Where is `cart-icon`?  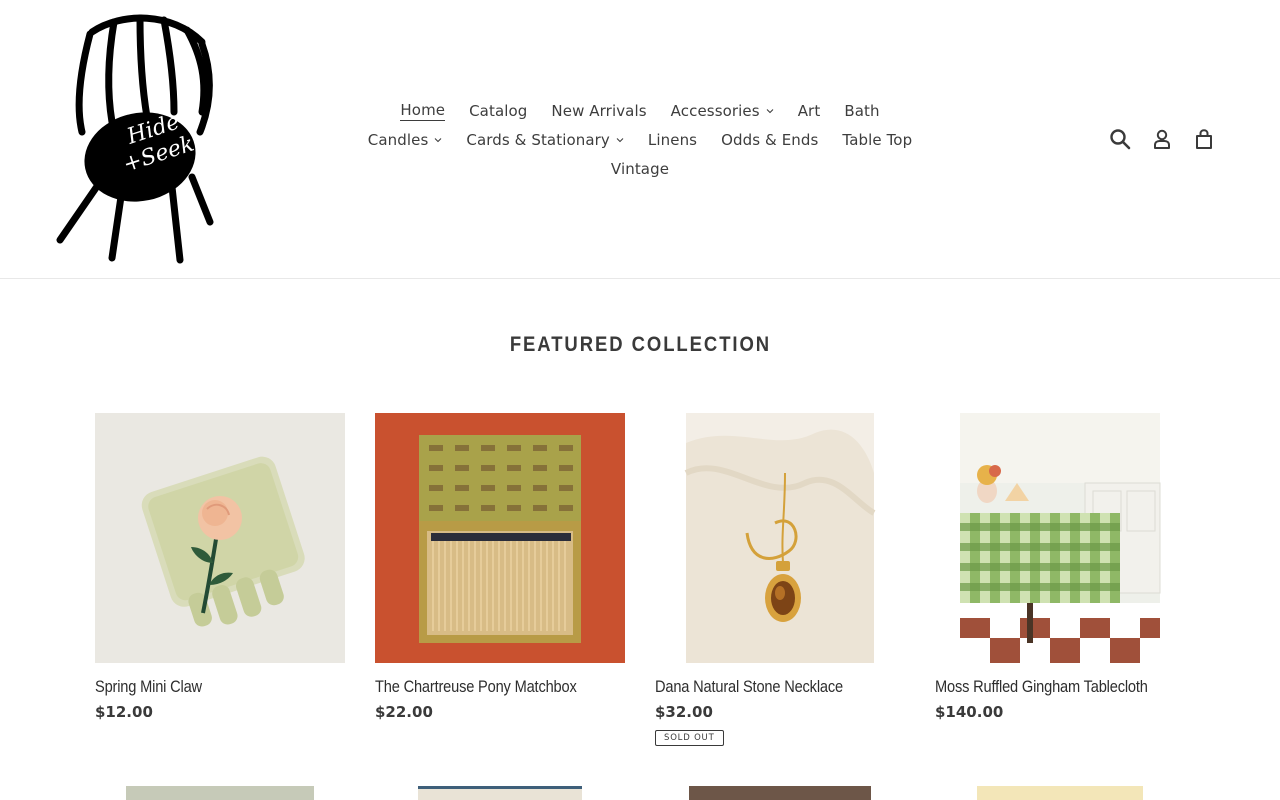
cart-icon is located at coordinates (1204, 139).